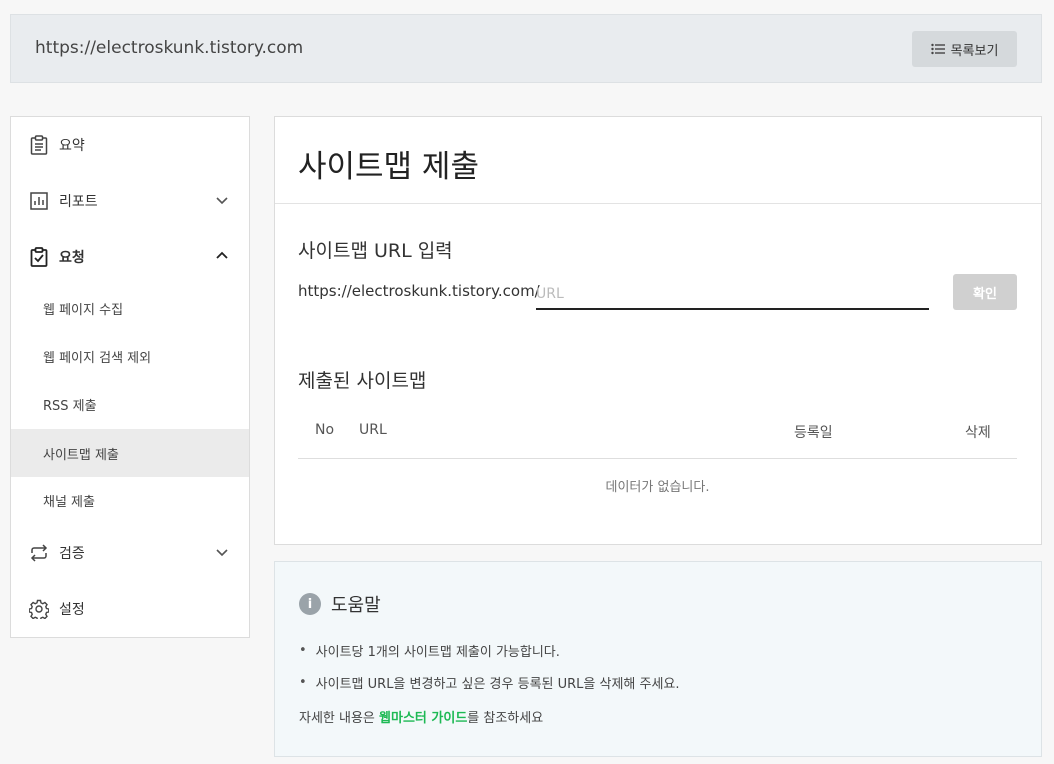  What do you see at coordinates (83, 310) in the screenshot?
I see `sidebar-subitem-label: 웹 페이지 수집` at bounding box center [83, 310].